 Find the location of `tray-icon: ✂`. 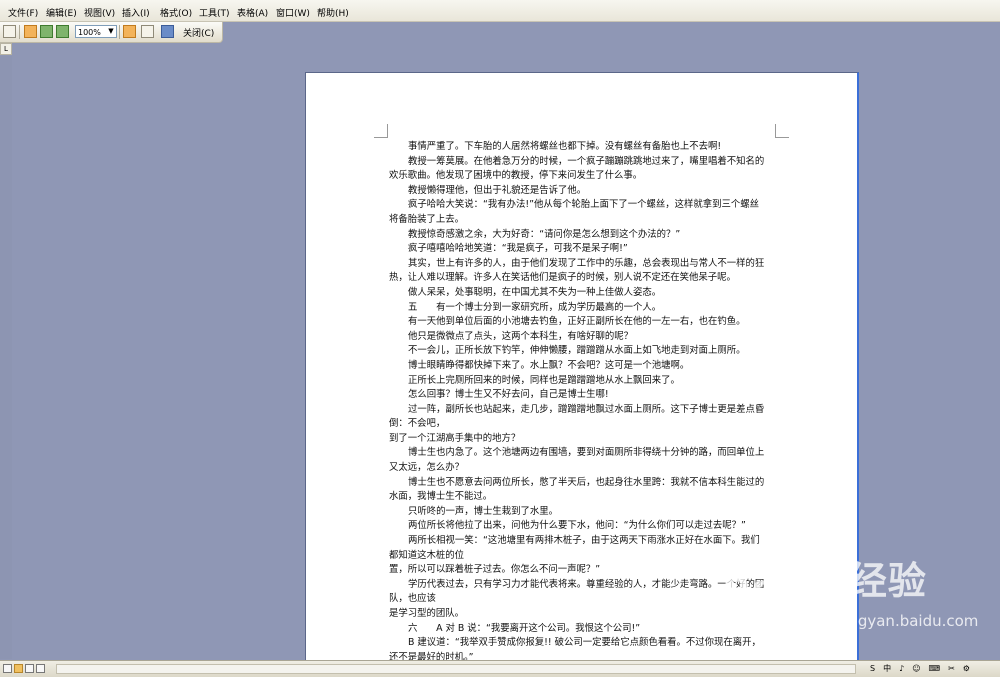

tray-icon: ✂ is located at coordinates (951, 668).